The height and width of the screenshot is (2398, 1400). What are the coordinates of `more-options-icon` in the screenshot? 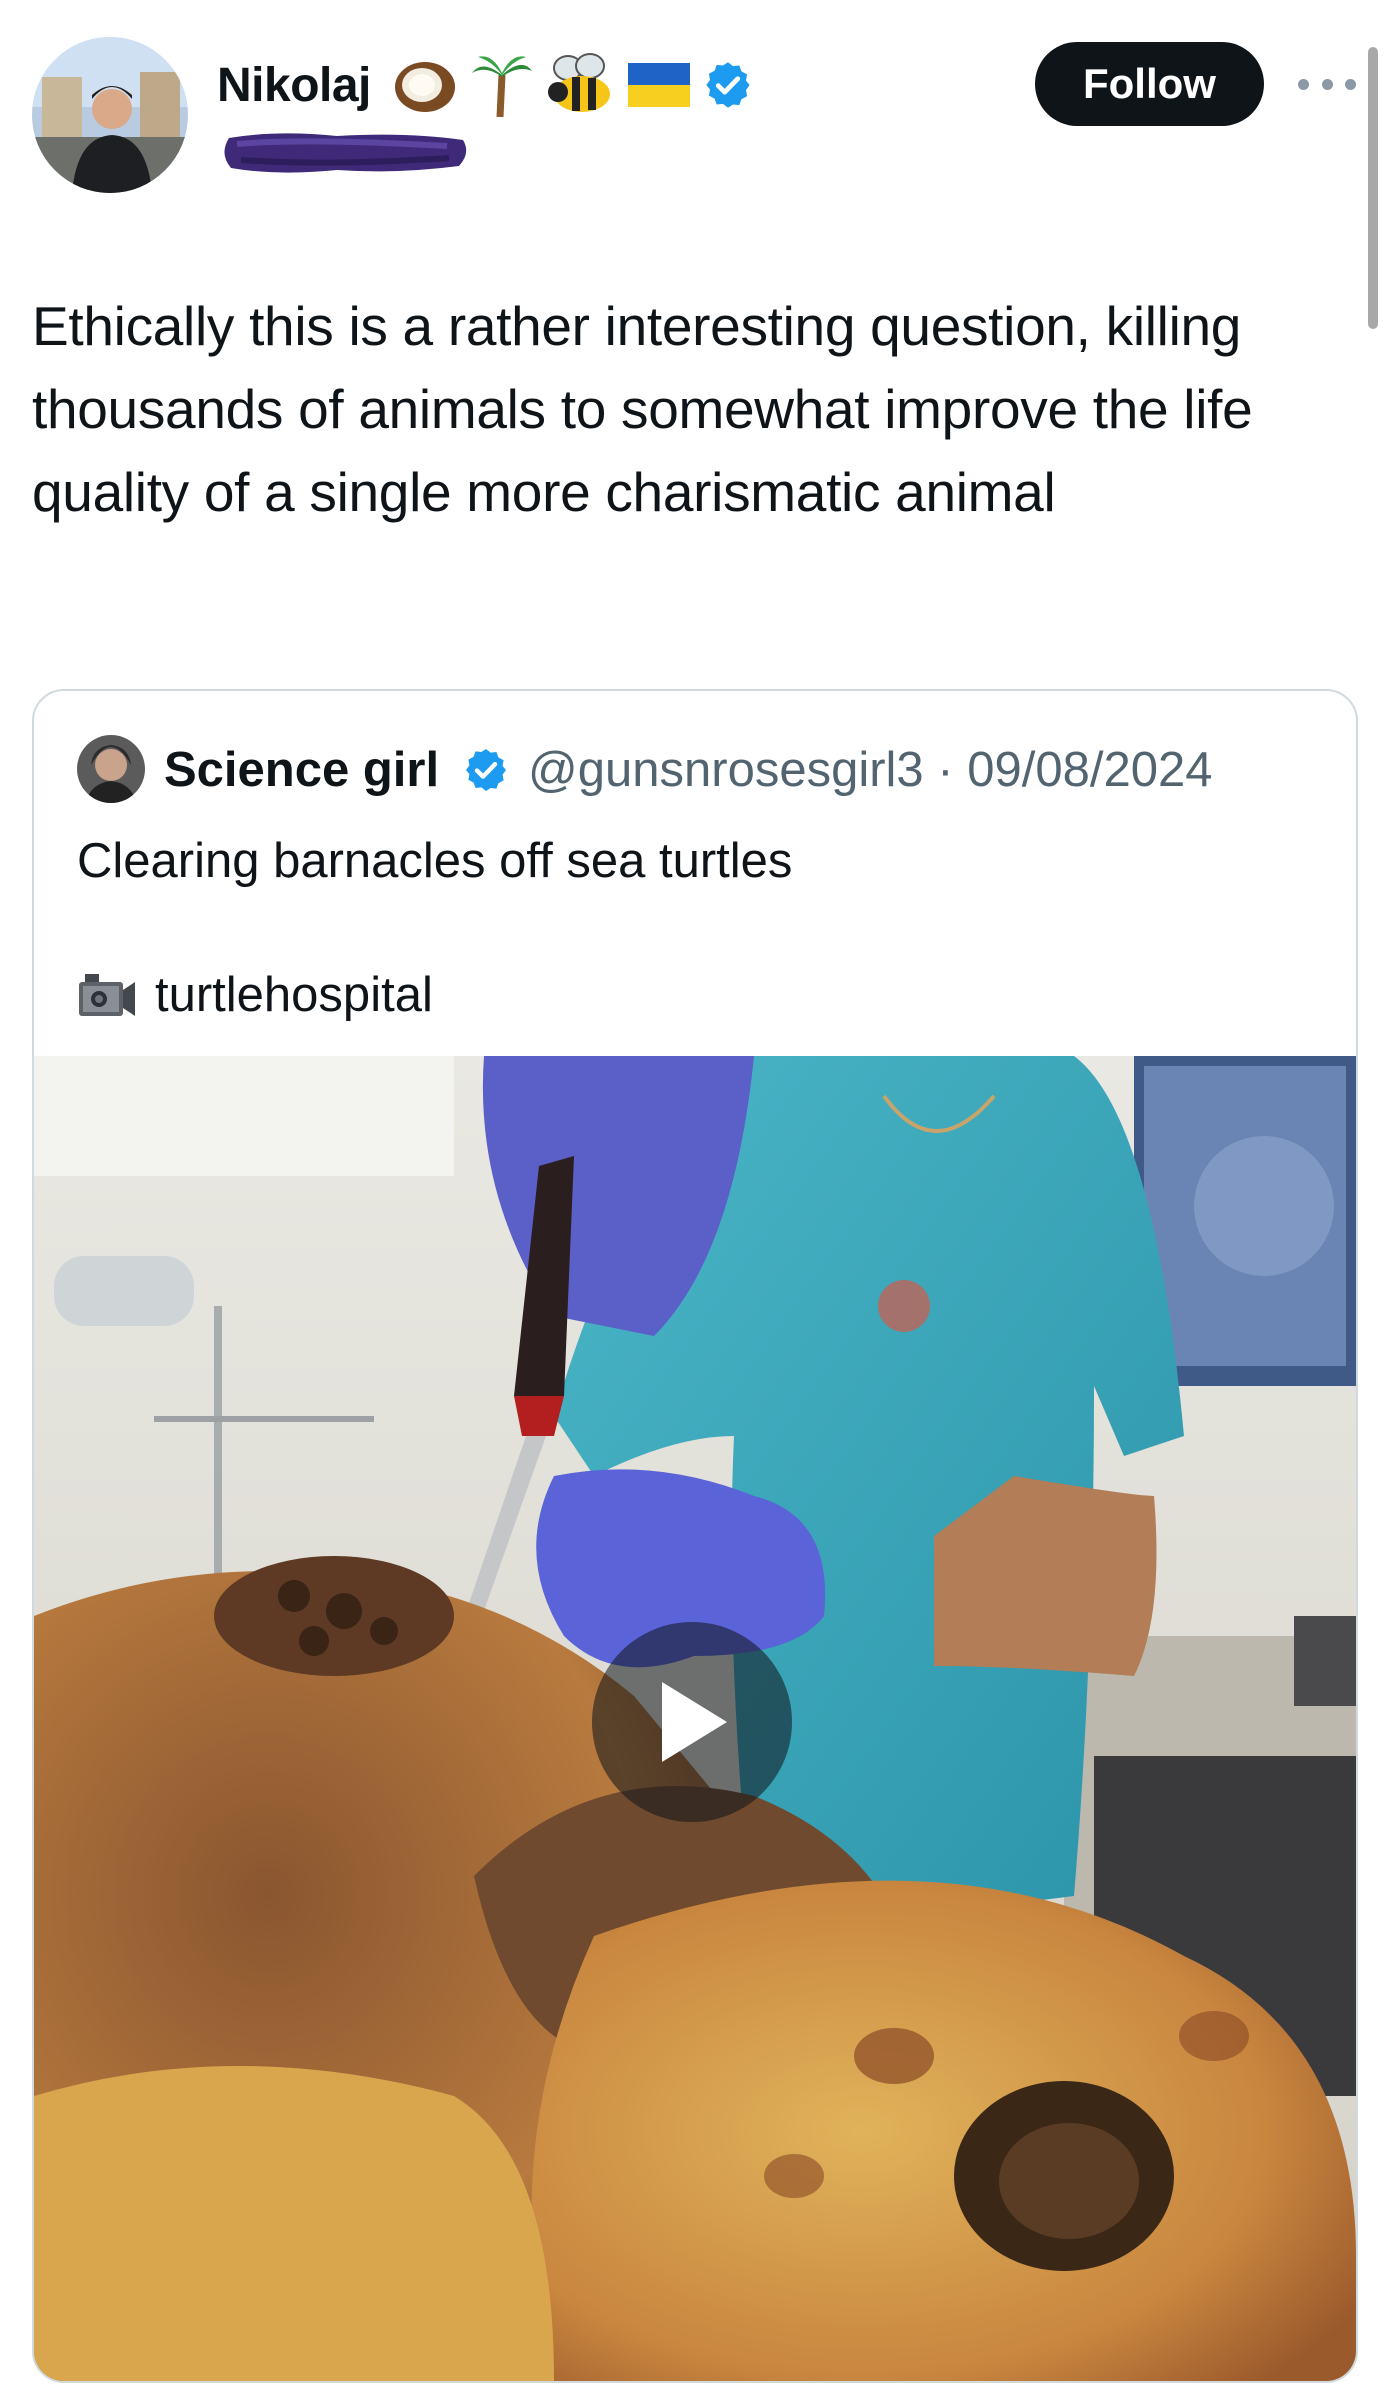 It's located at (1327, 84).